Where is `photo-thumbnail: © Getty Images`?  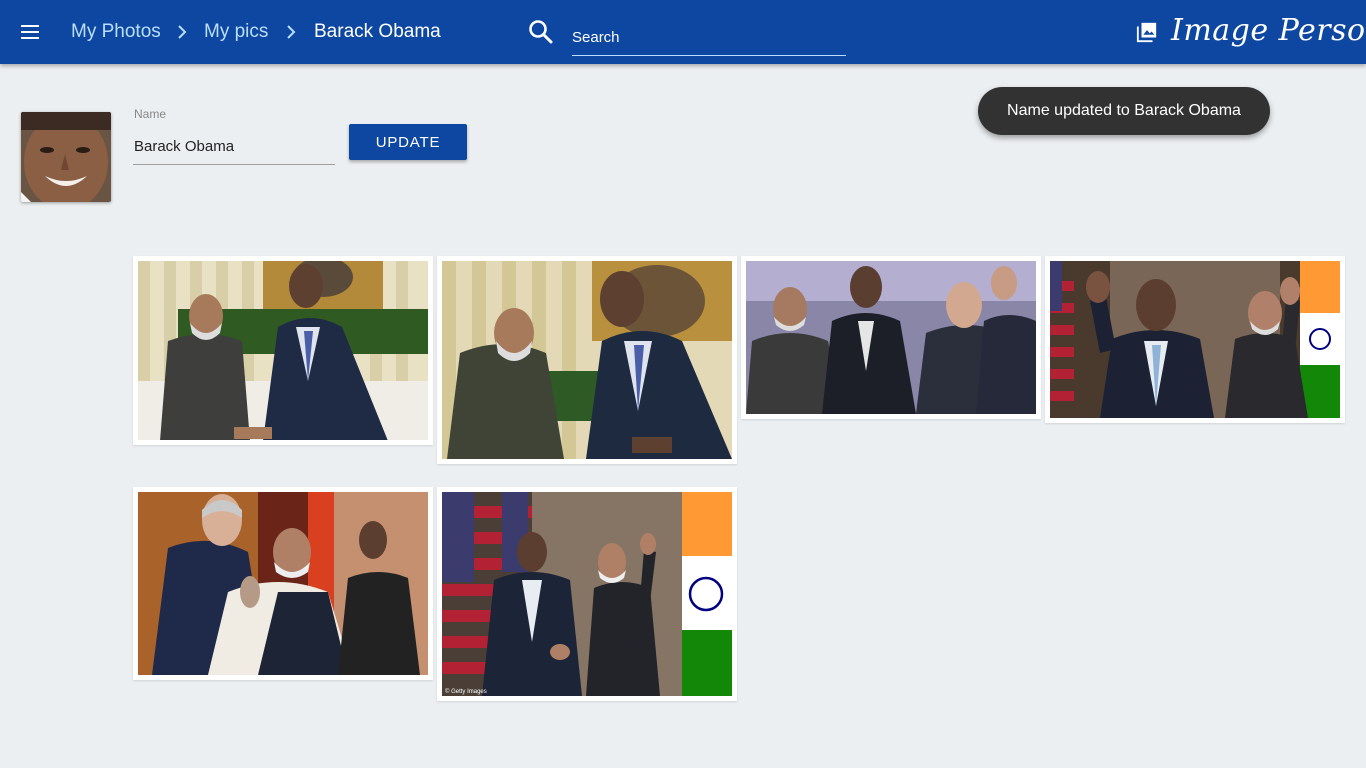
photo-thumbnail: © Getty Images is located at coordinates (587, 594).